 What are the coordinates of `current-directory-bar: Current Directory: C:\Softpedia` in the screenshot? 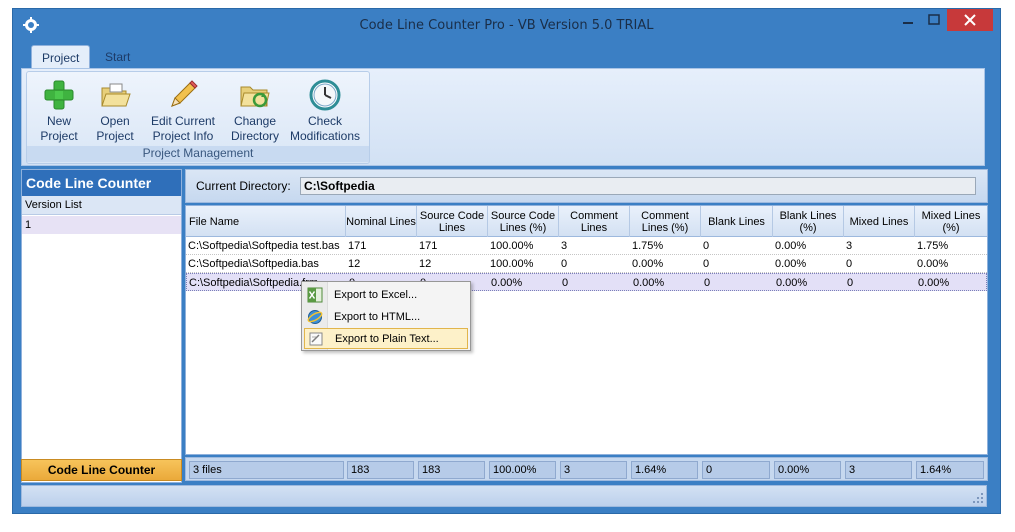 It's located at (586, 186).